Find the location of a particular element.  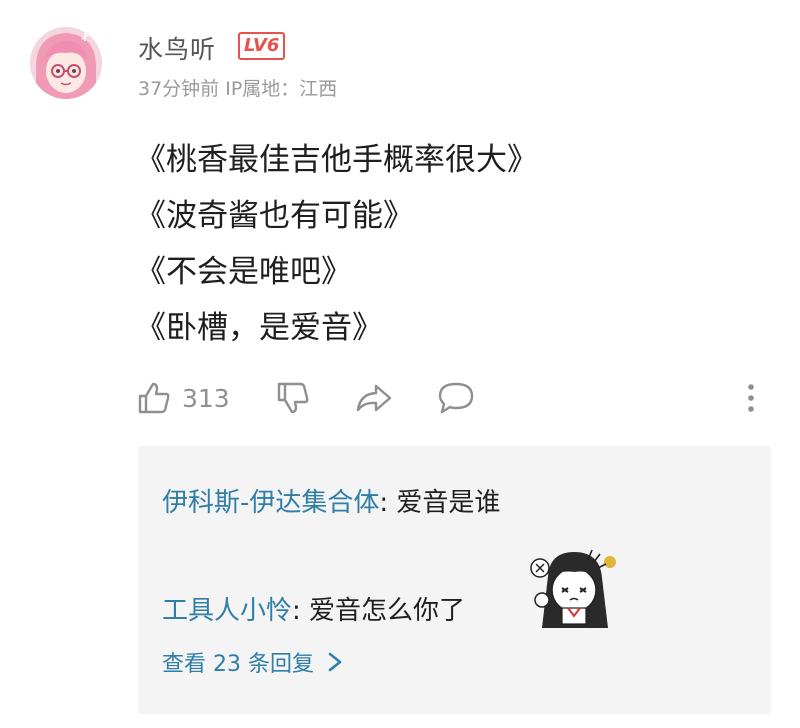

more-icon is located at coordinates (751, 398).